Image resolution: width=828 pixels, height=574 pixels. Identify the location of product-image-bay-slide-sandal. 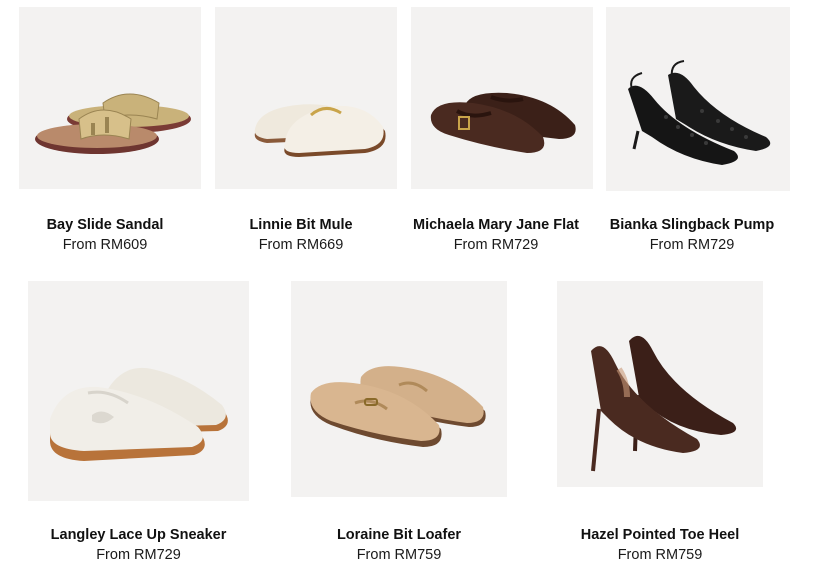
(110, 98).